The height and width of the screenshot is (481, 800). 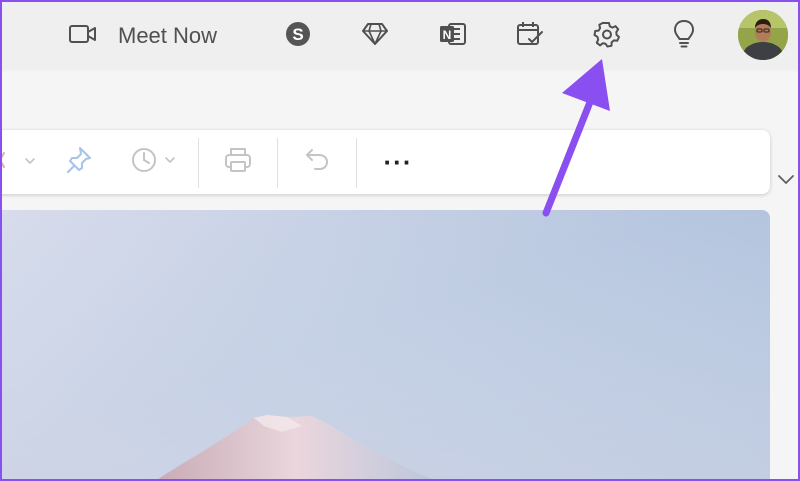 I want to click on avatar, so click(x=763, y=35).